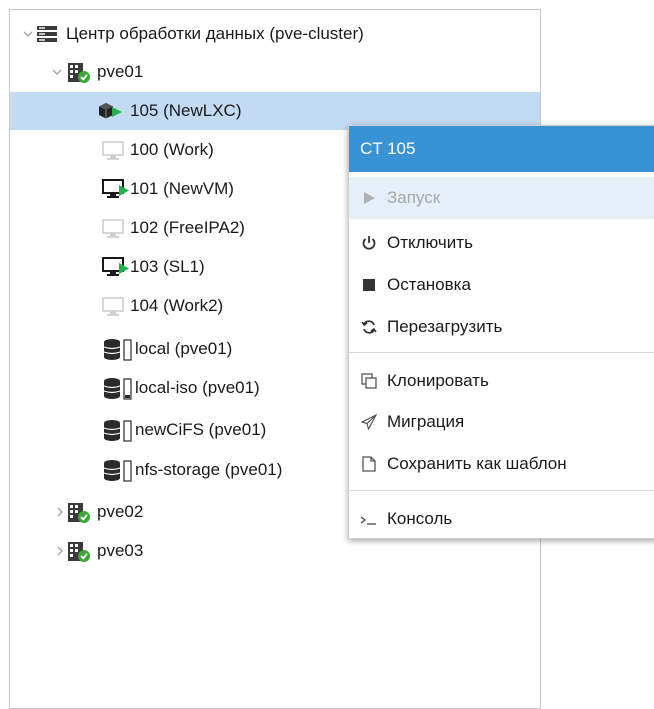 Image resolution: width=654 pixels, height=709 pixels. What do you see at coordinates (369, 243) in the screenshot?
I see `power-icon` at bounding box center [369, 243].